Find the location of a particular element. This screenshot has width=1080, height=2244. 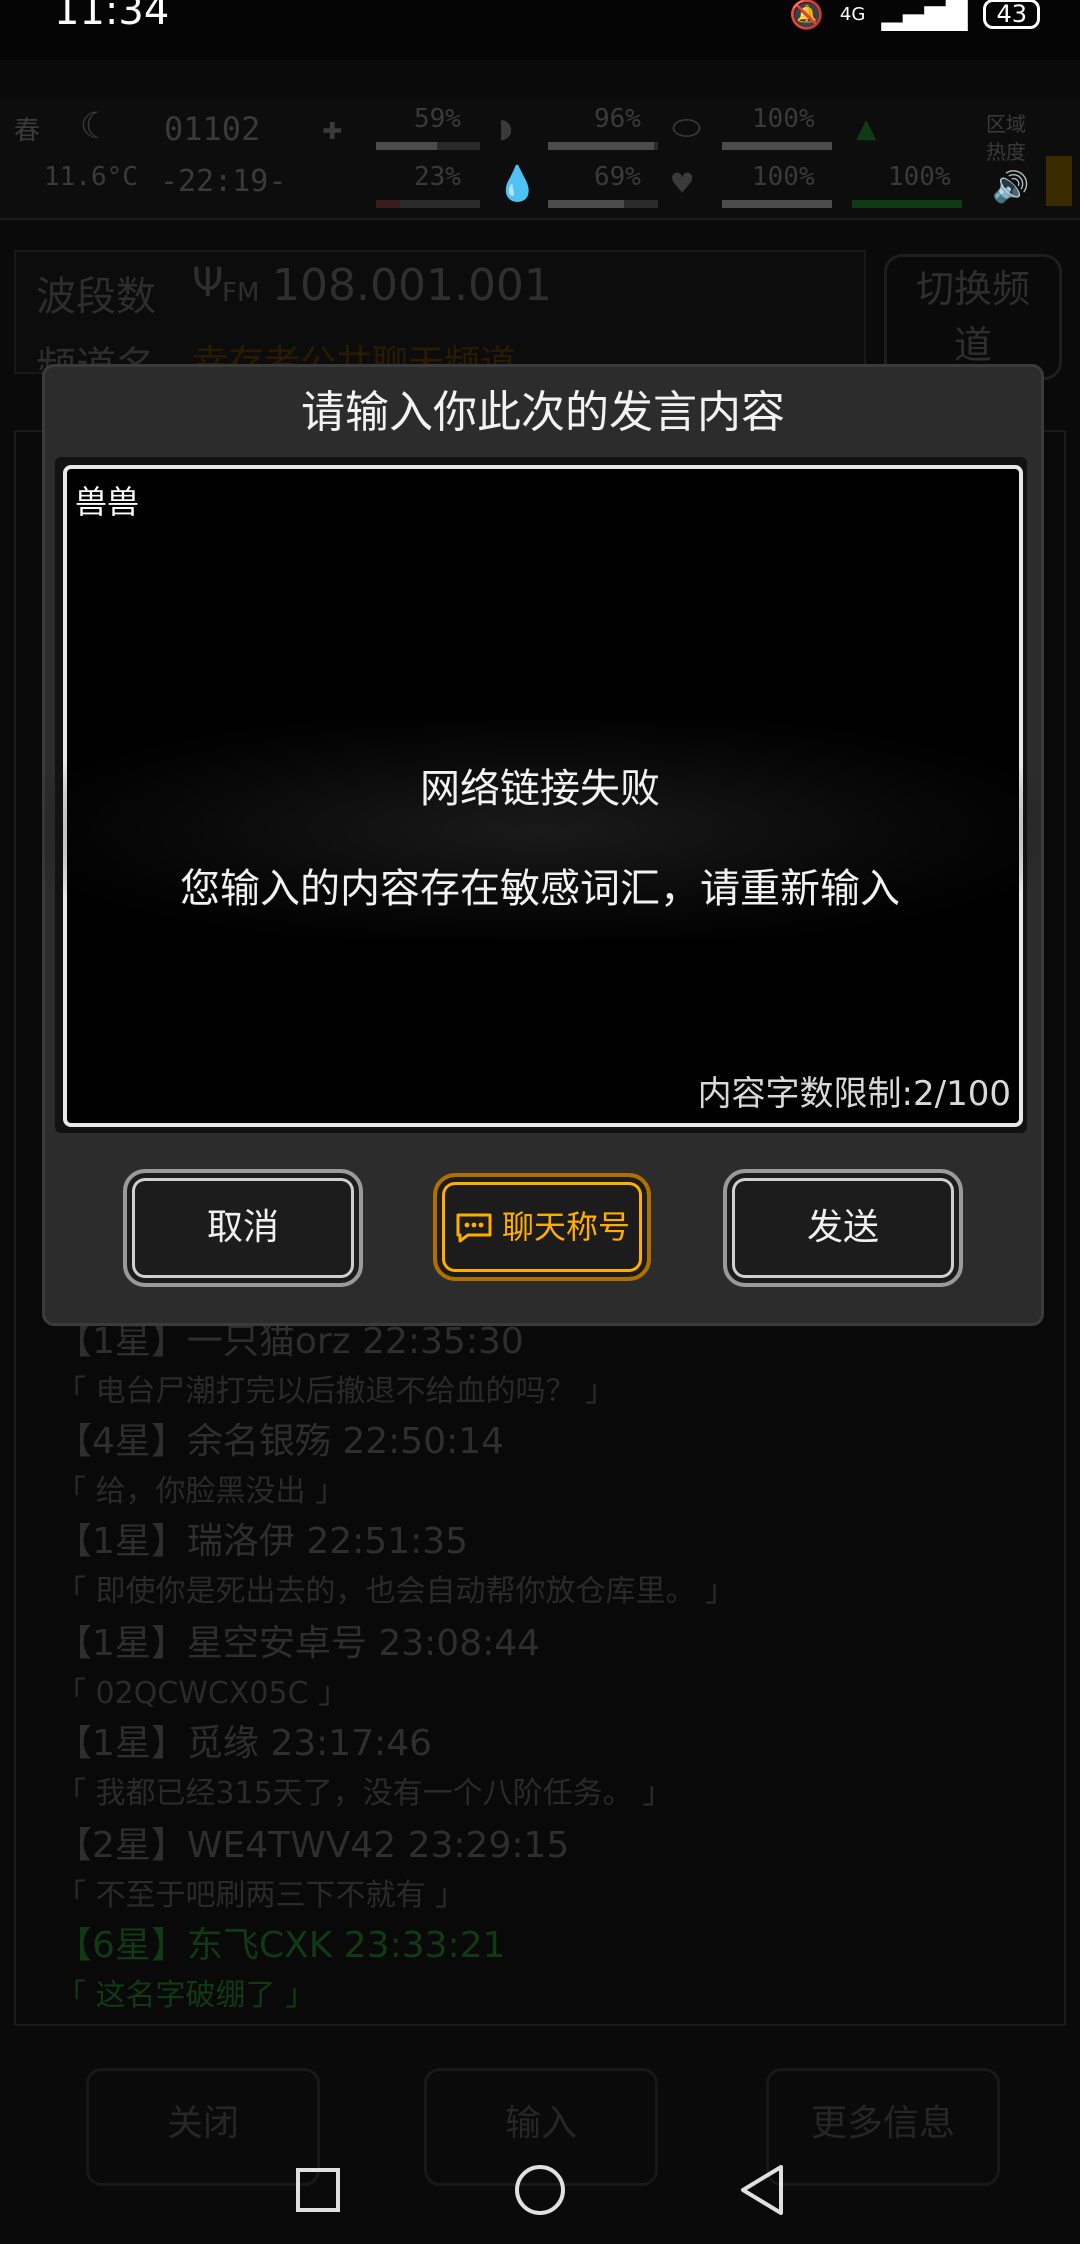

temperature: 11.6°C is located at coordinates (91, 177).